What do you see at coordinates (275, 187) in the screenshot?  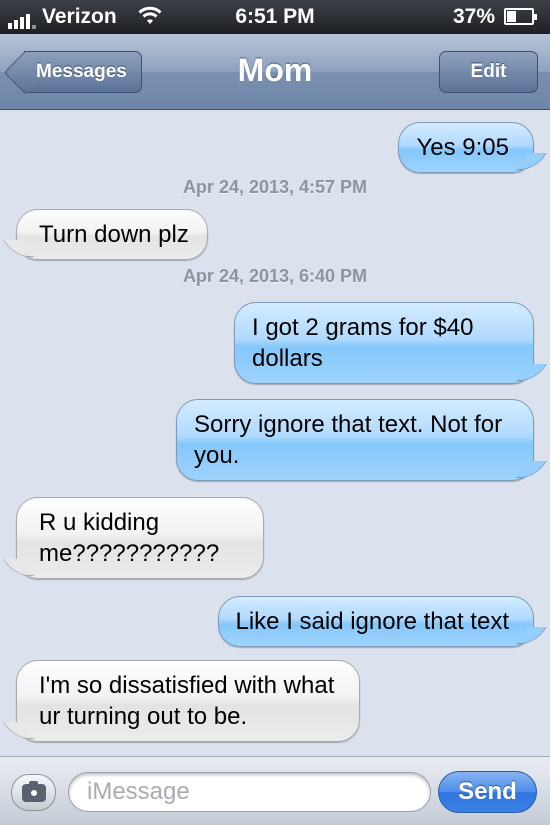 I see `timestamp: Apr 24, 2013, 4:57 PM` at bounding box center [275, 187].